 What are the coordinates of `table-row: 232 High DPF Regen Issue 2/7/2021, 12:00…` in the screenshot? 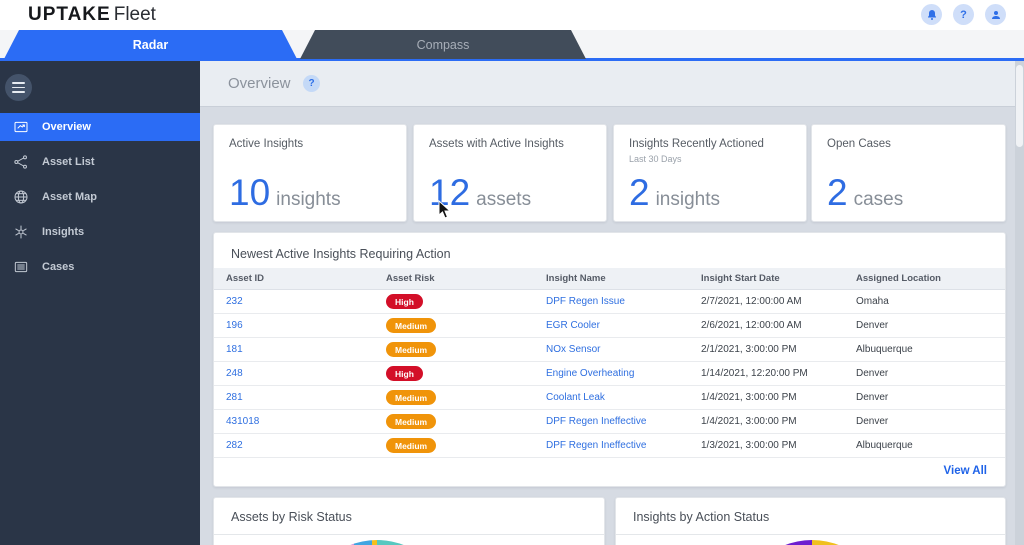 It's located at (609, 302).